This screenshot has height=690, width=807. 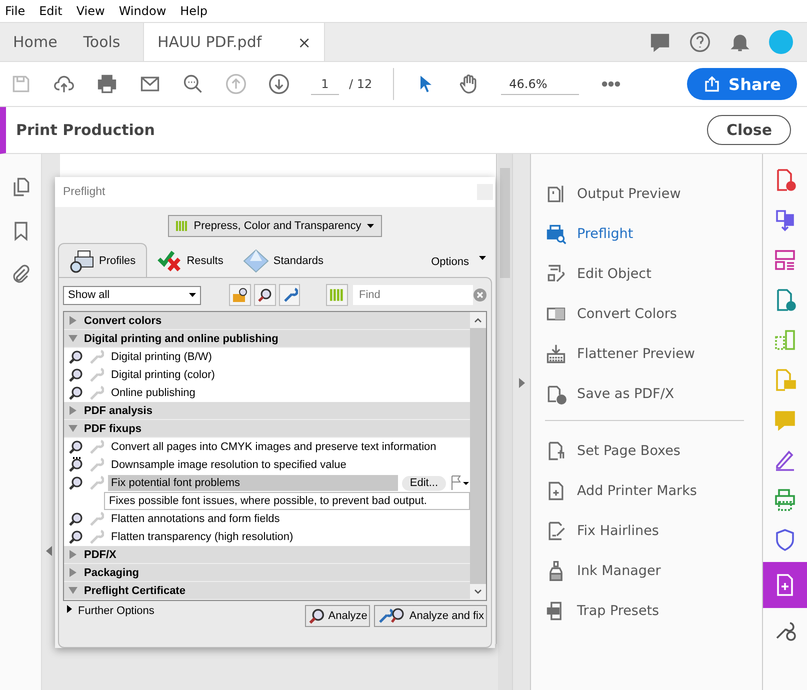 What do you see at coordinates (458, 266) in the screenshot?
I see `options-menu: Options` at bounding box center [458, 266].